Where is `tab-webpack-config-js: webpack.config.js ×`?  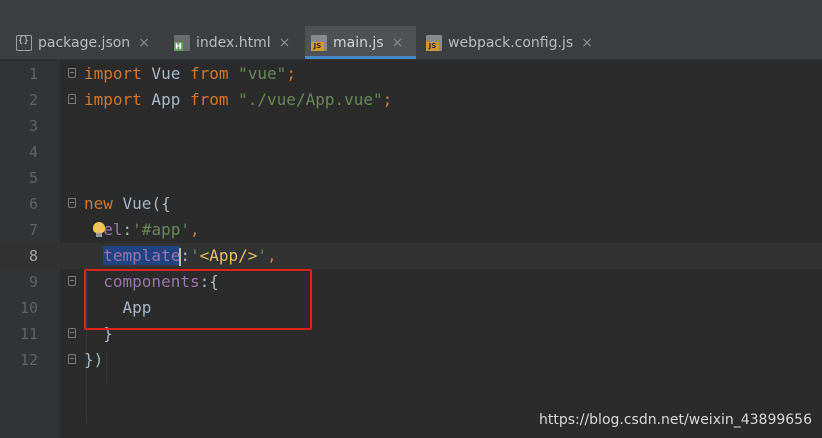 tab-webpack-config-js: webpack.config.js × is located at coordinates (515, 42).